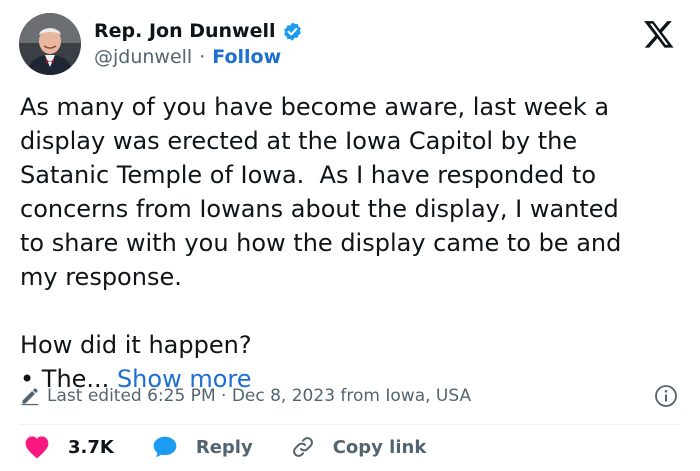 This screenshot has height=471, width=700. I want to click on name-row: Rep. Jon Dunwell, so click(198, 31).